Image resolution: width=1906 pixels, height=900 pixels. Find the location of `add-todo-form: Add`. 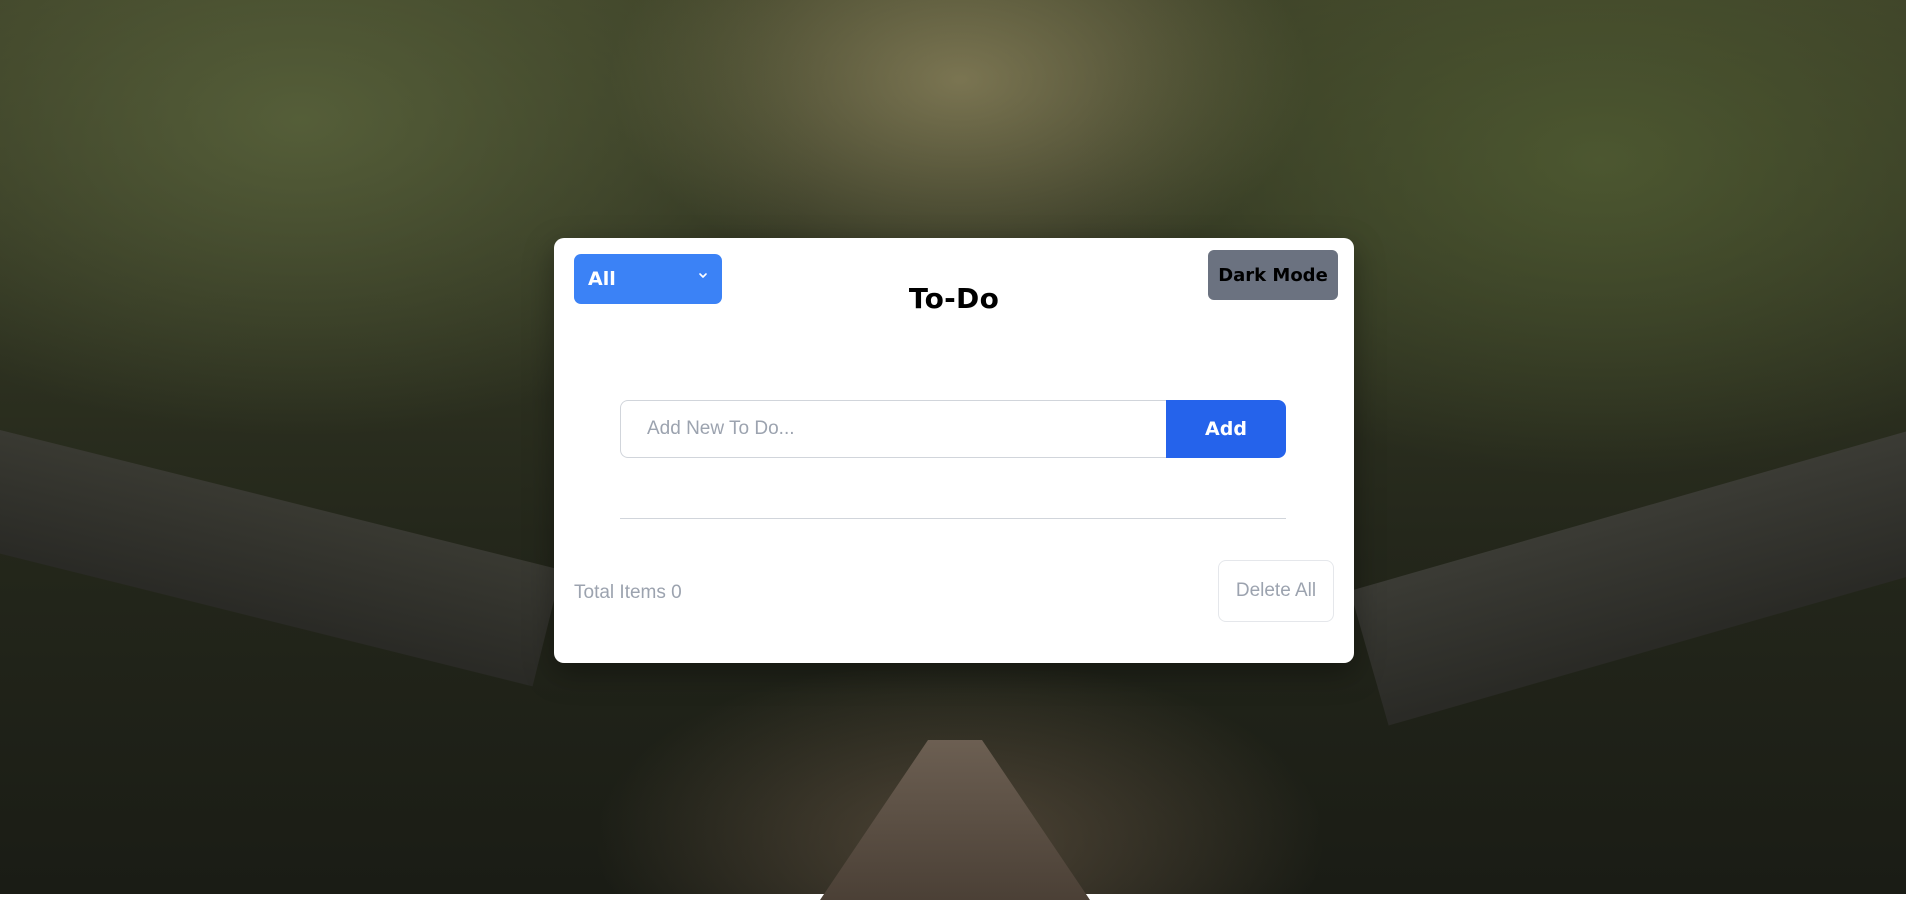

add-todo-form: Add is located at coordinates (953, 429).